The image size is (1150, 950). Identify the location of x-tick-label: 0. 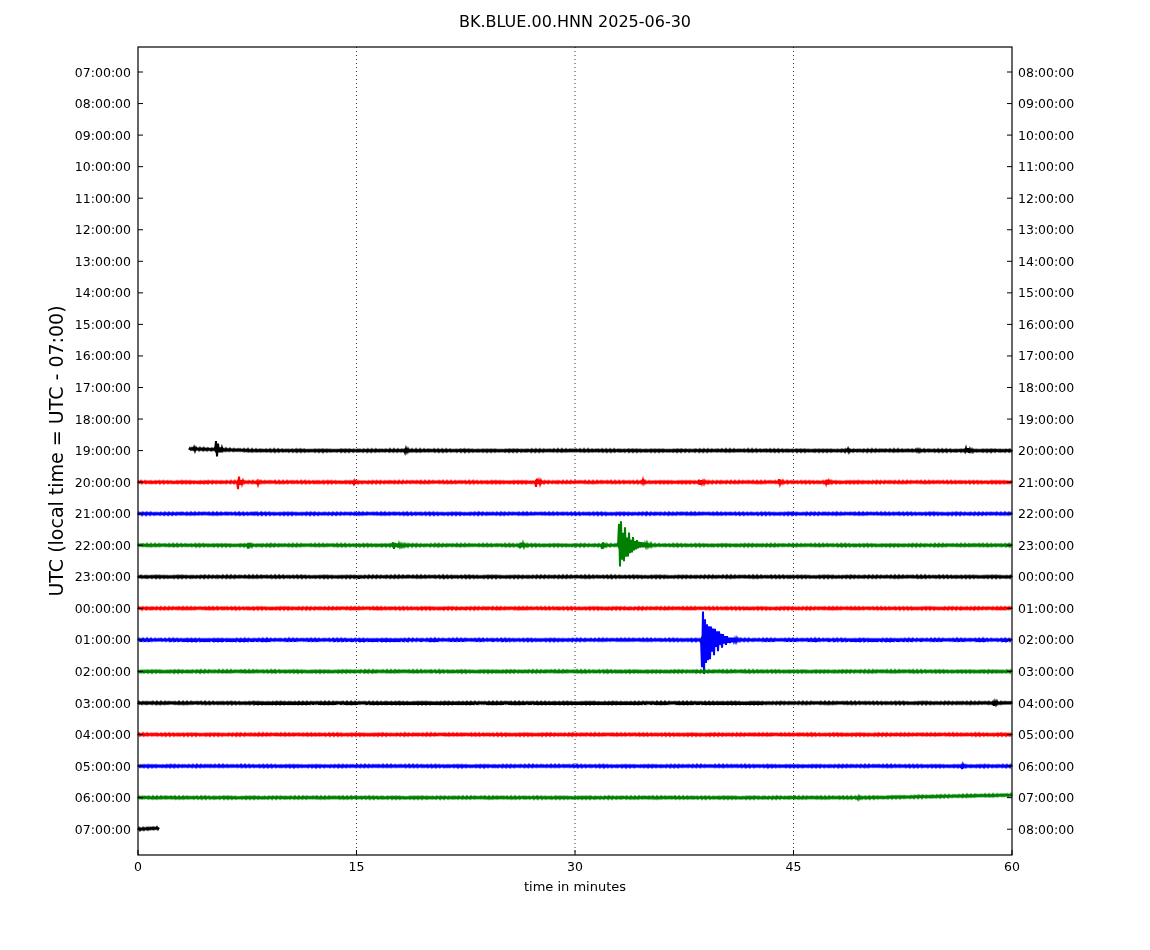
(138, 866).